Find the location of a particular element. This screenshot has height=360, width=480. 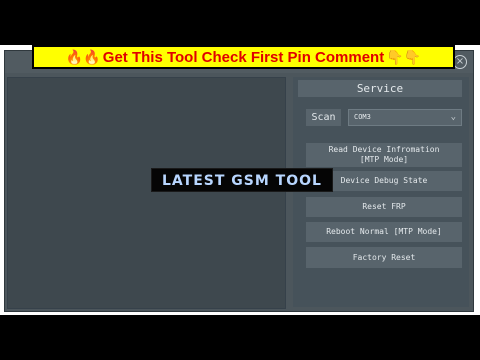

reset-frp-label: Reset FRP is located at coordinates (384, 206).